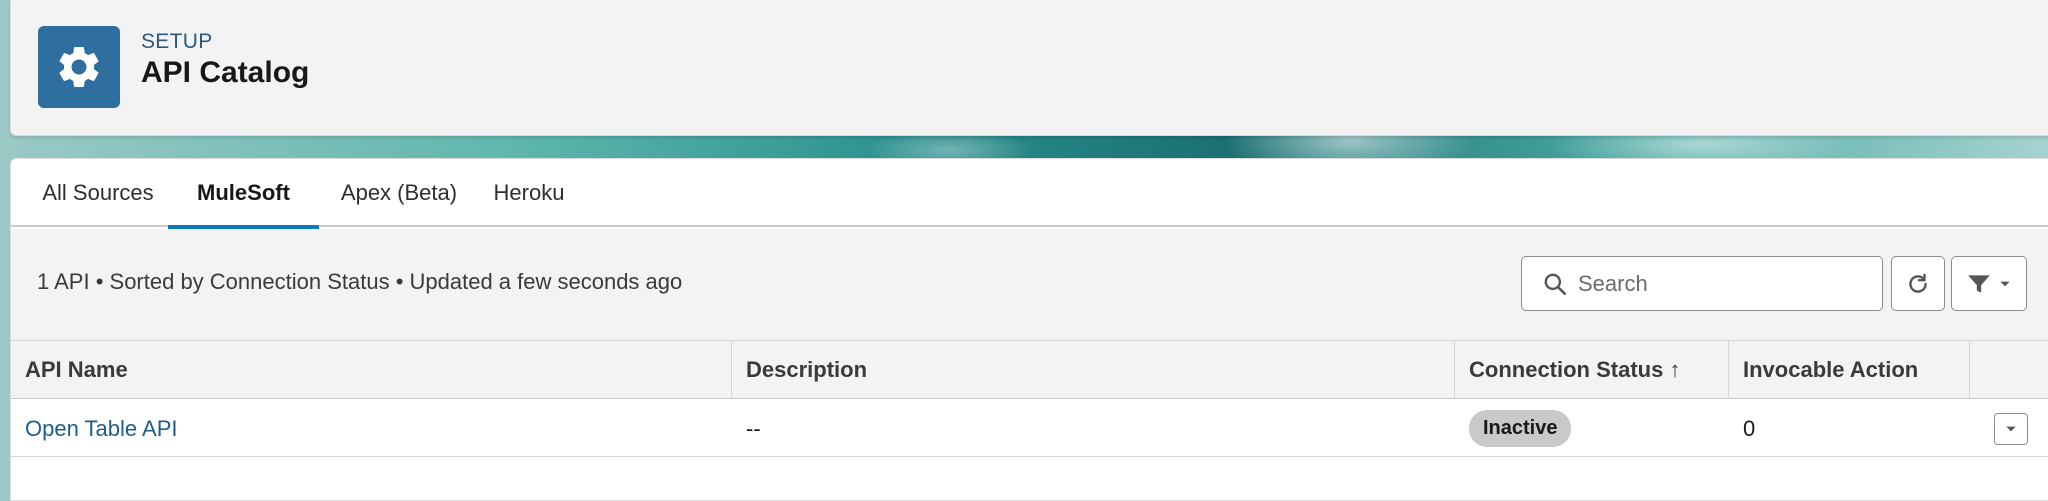 The width and height of the screenshot is (2048, 501). I want to click on tab-label: Heroku, so click(529, 192).